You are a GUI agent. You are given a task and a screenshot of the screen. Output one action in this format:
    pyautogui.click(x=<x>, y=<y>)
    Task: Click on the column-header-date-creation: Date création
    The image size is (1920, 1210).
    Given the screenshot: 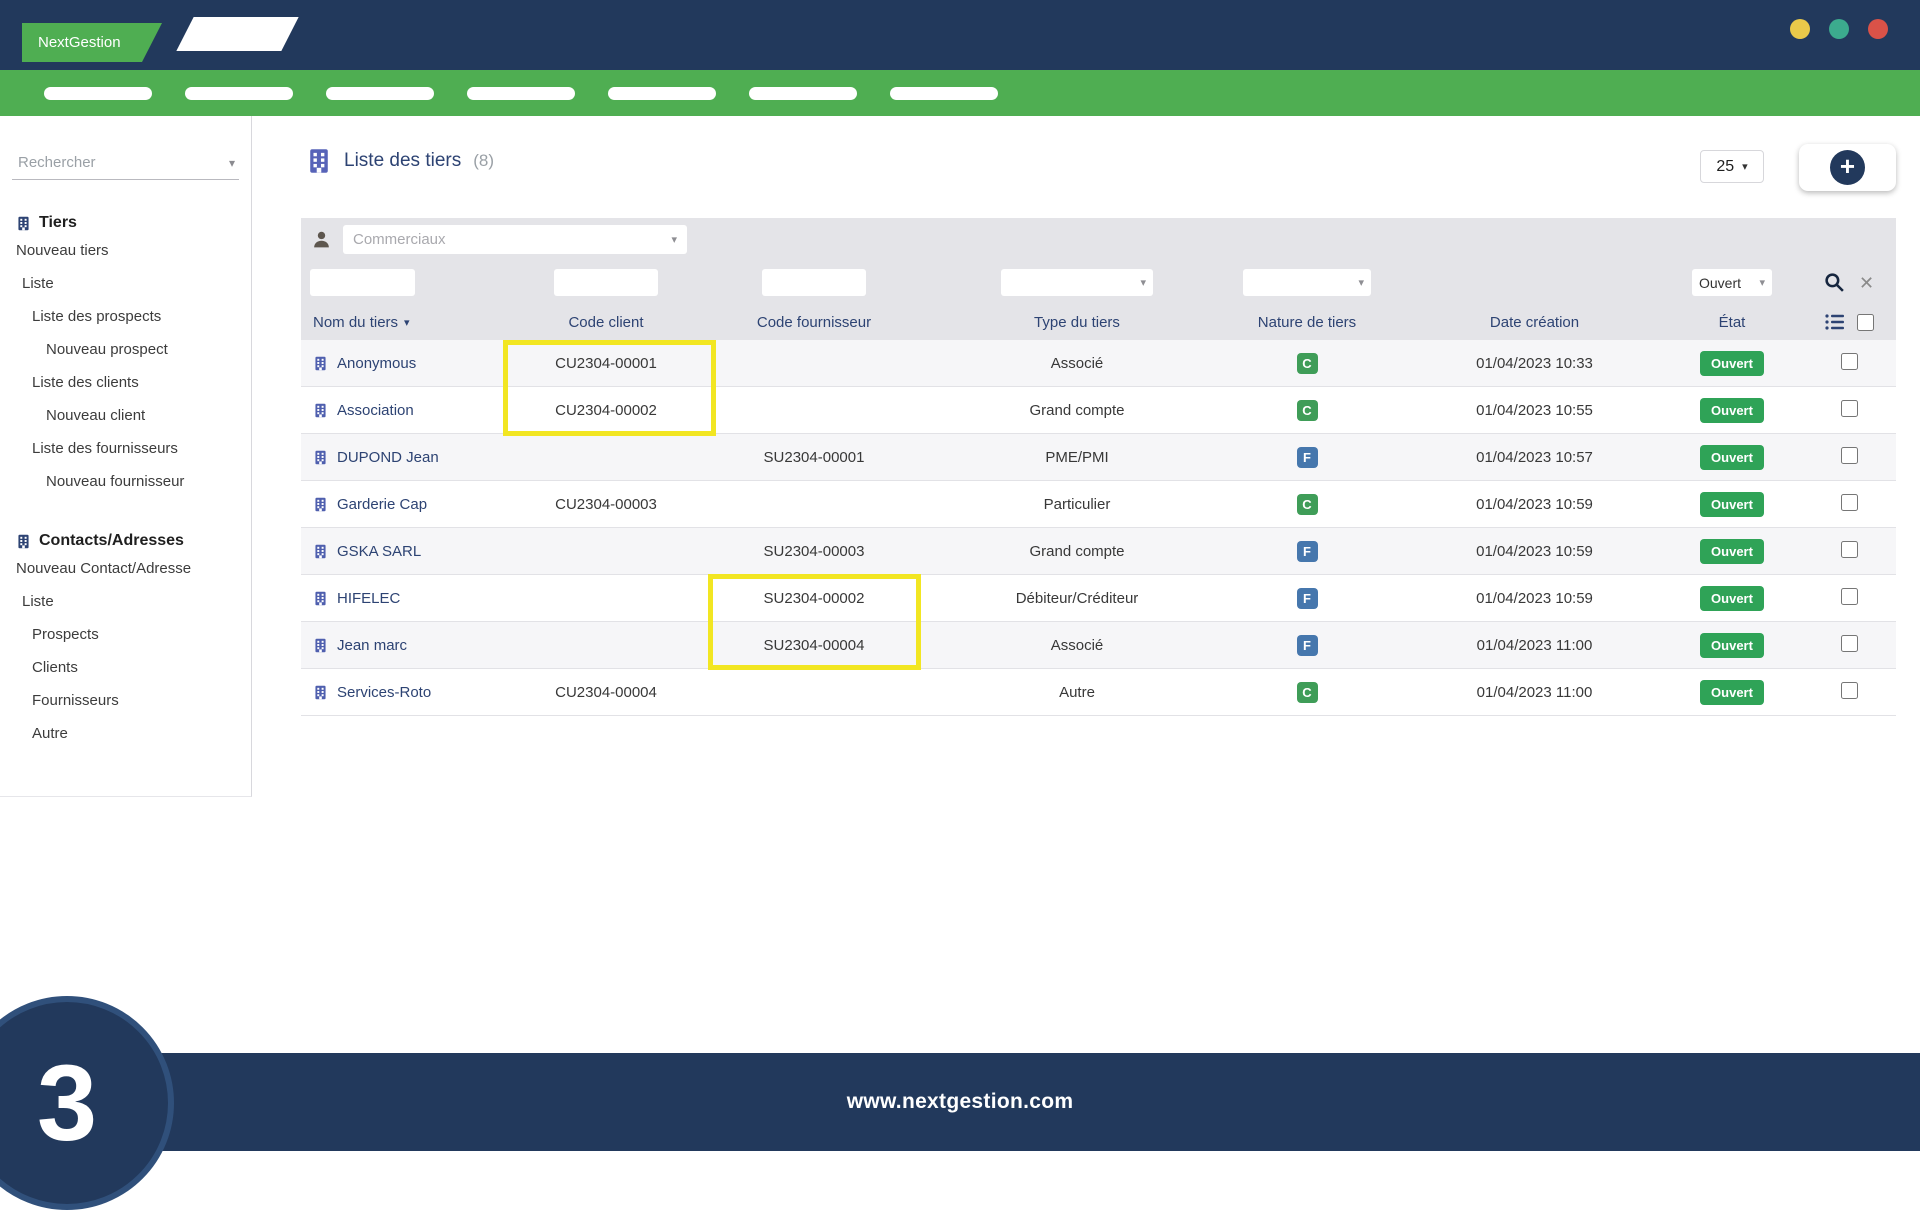 What is the action you would take?
    pyautogui.click(x=1534, y=322)
    